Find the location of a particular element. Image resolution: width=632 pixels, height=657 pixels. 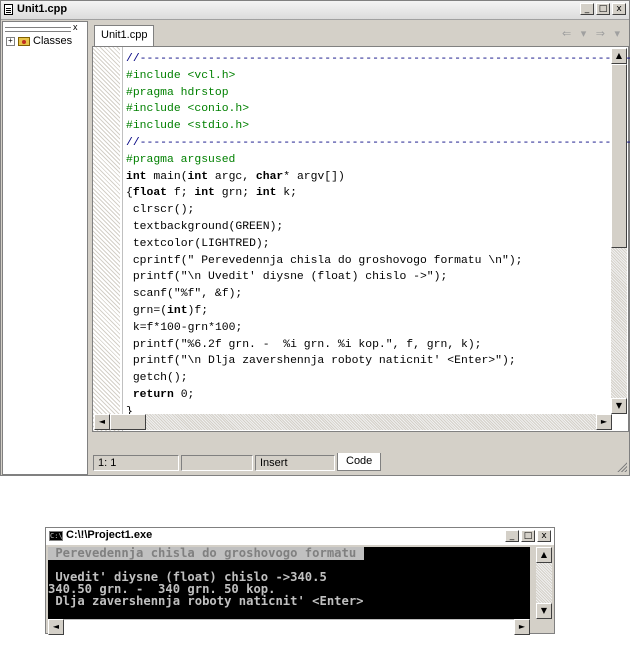

console-close-button: x is located at coordinates (544, 536).